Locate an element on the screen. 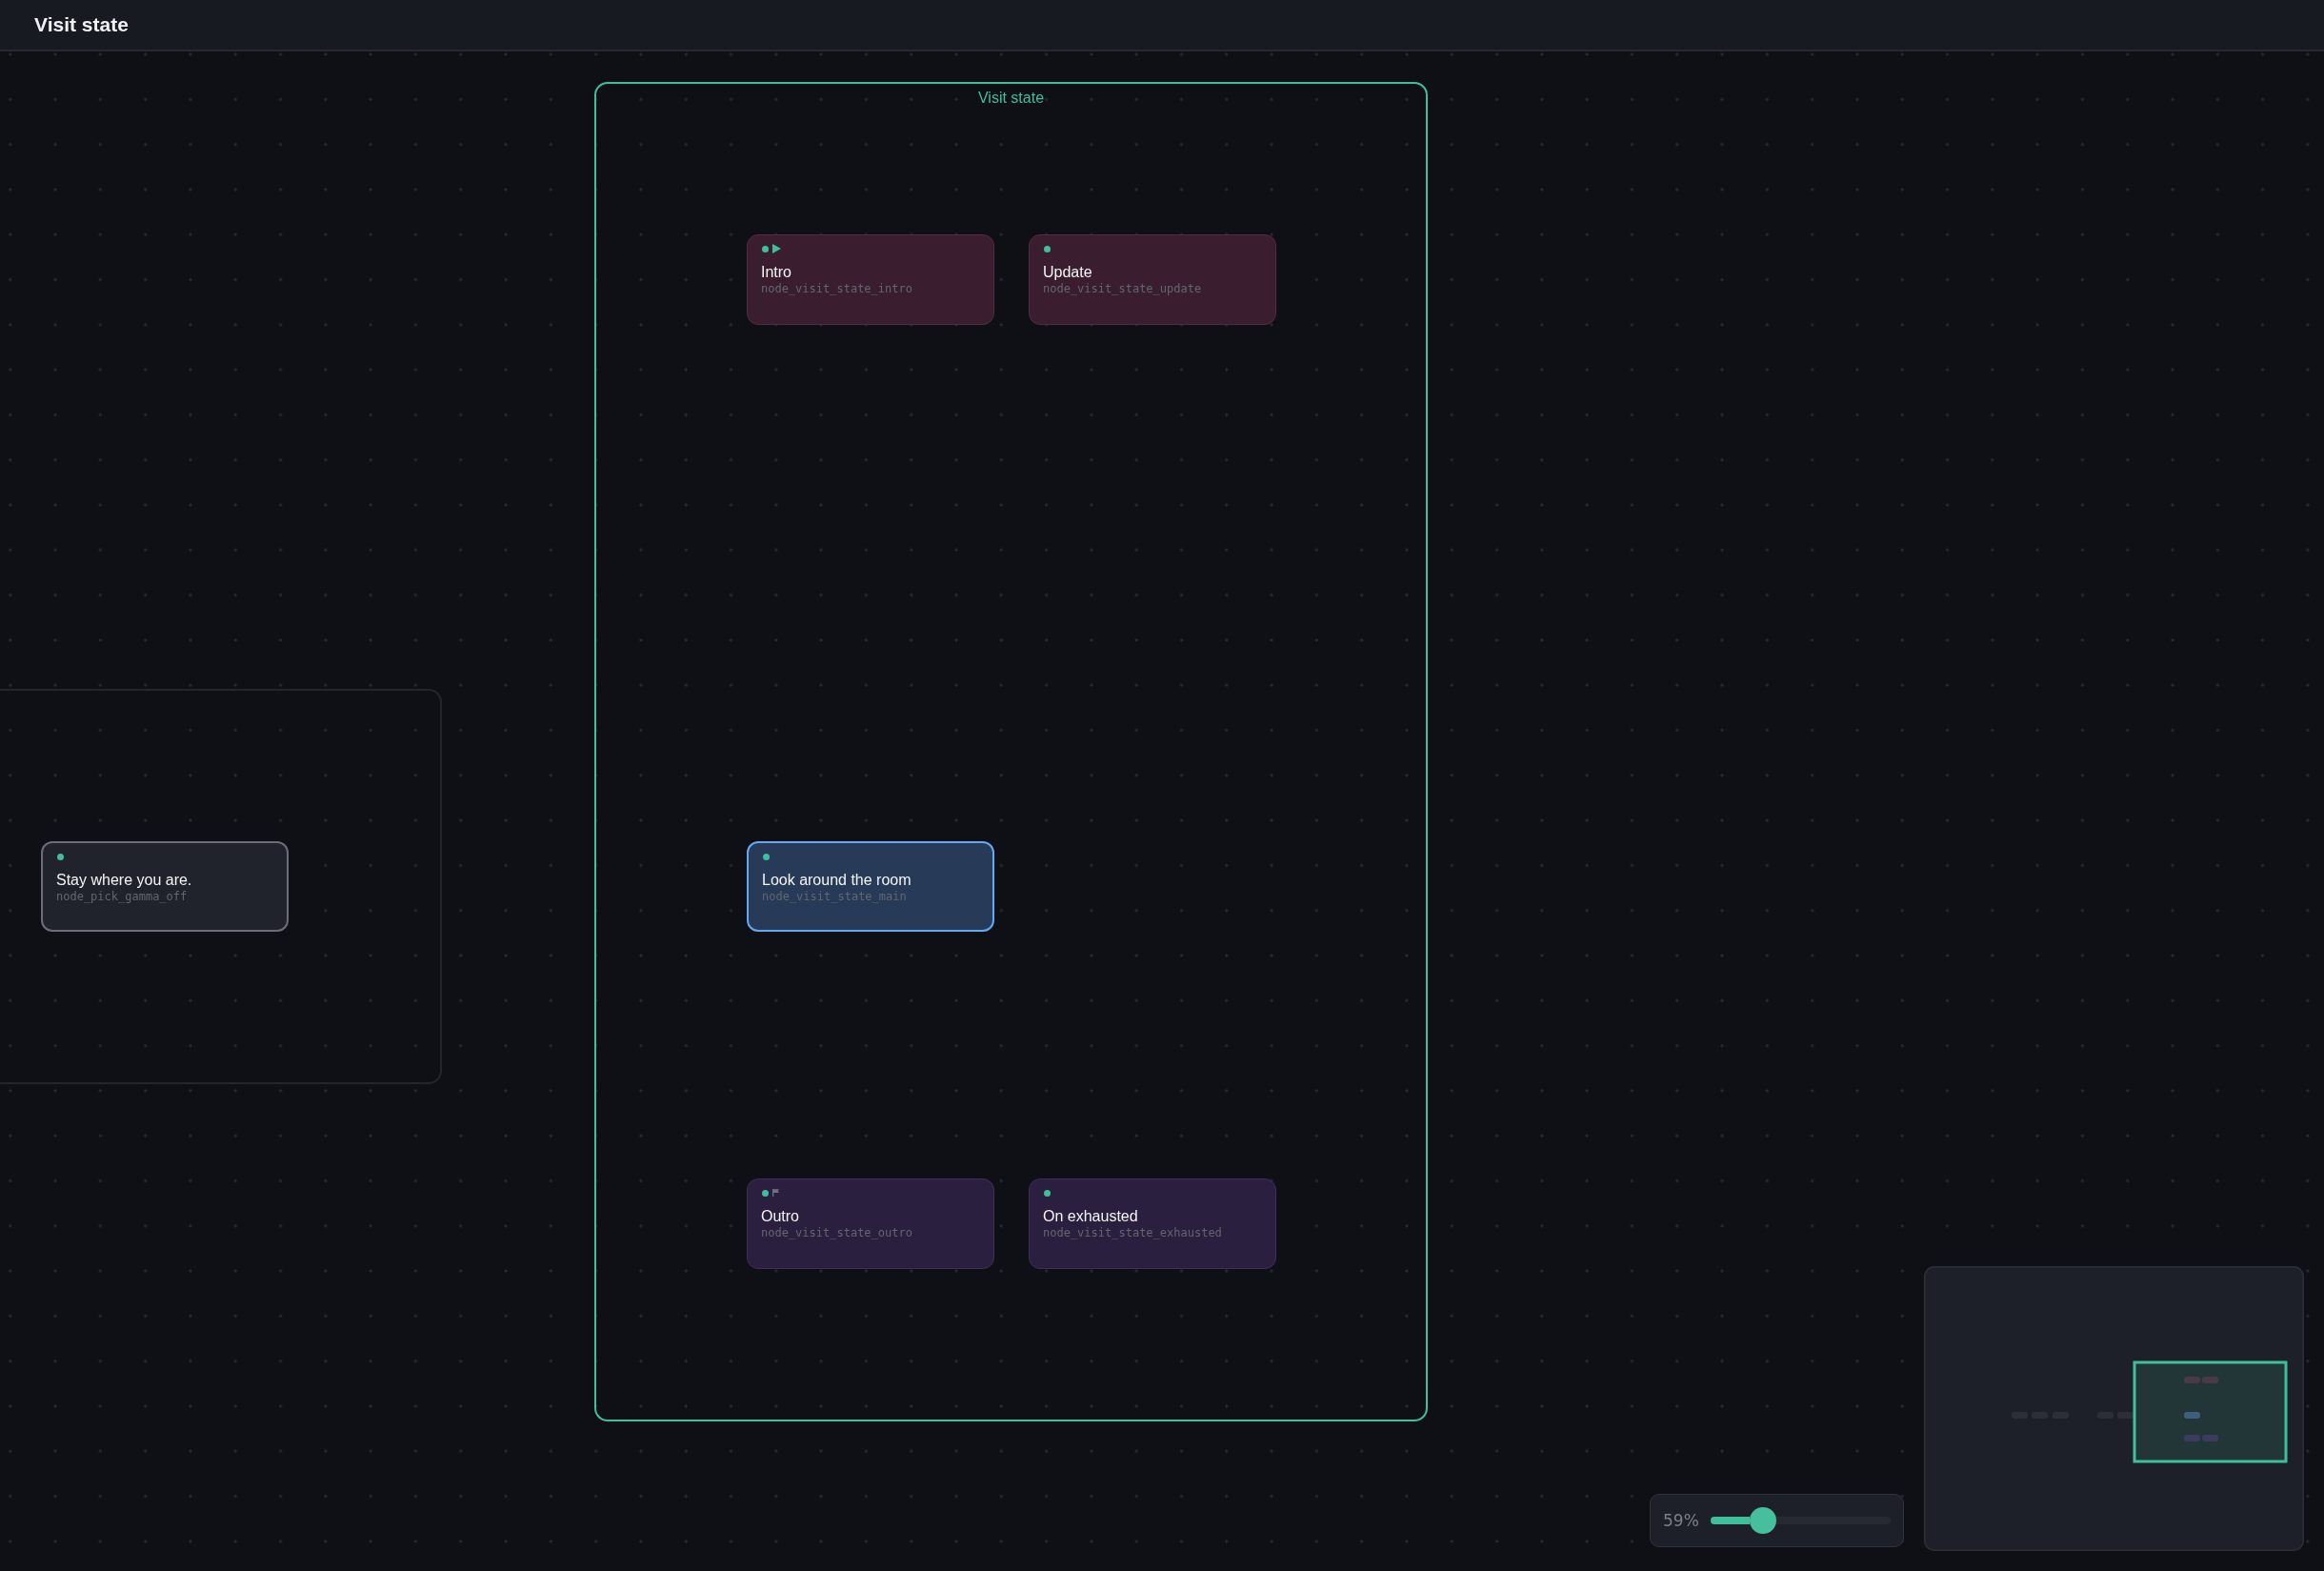  node-title: Intro is located at coordinates (776, 272).